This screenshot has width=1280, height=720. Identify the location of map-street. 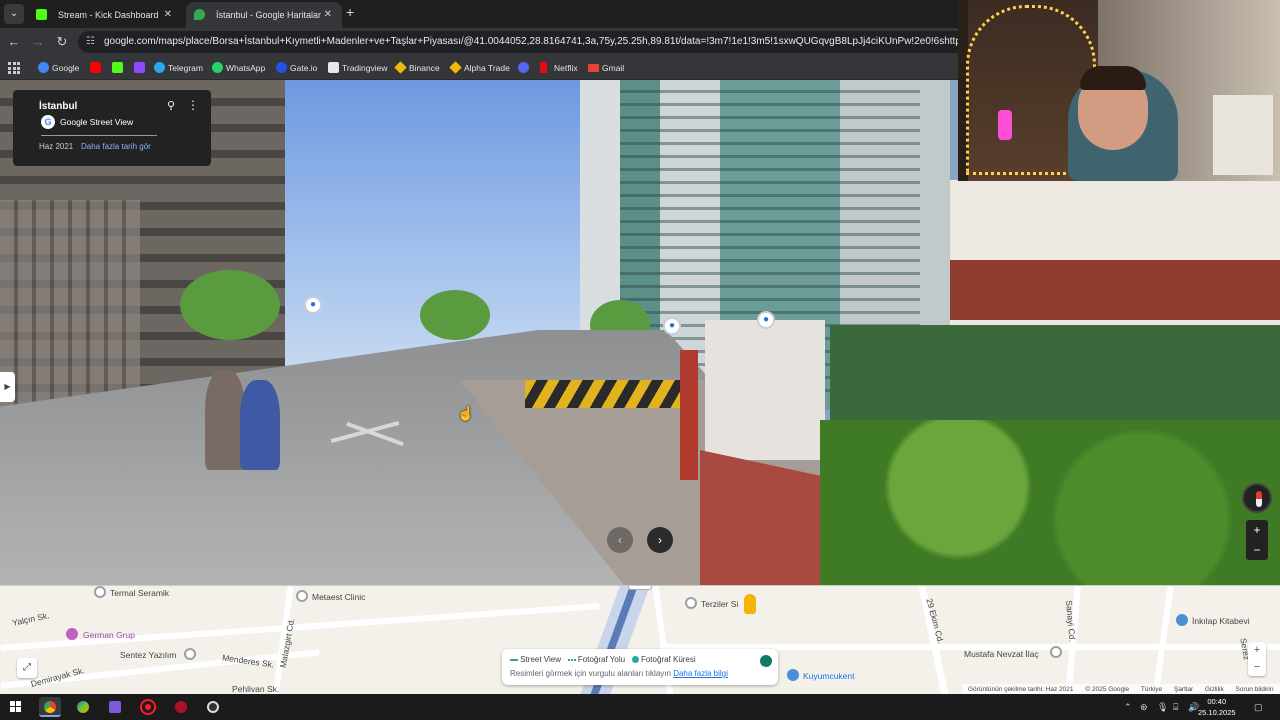
(300, 627).